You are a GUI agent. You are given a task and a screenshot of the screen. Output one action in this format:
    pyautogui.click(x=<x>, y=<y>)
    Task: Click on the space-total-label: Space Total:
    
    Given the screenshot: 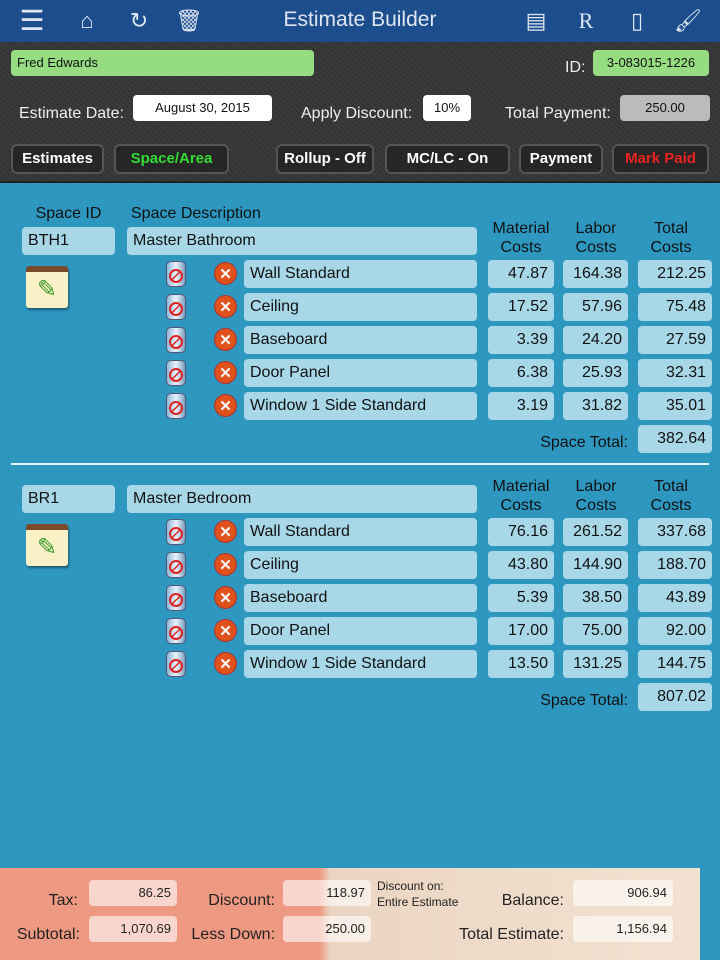 What is the action you would take?
    pyautogui.click(x=584, y=442)
    